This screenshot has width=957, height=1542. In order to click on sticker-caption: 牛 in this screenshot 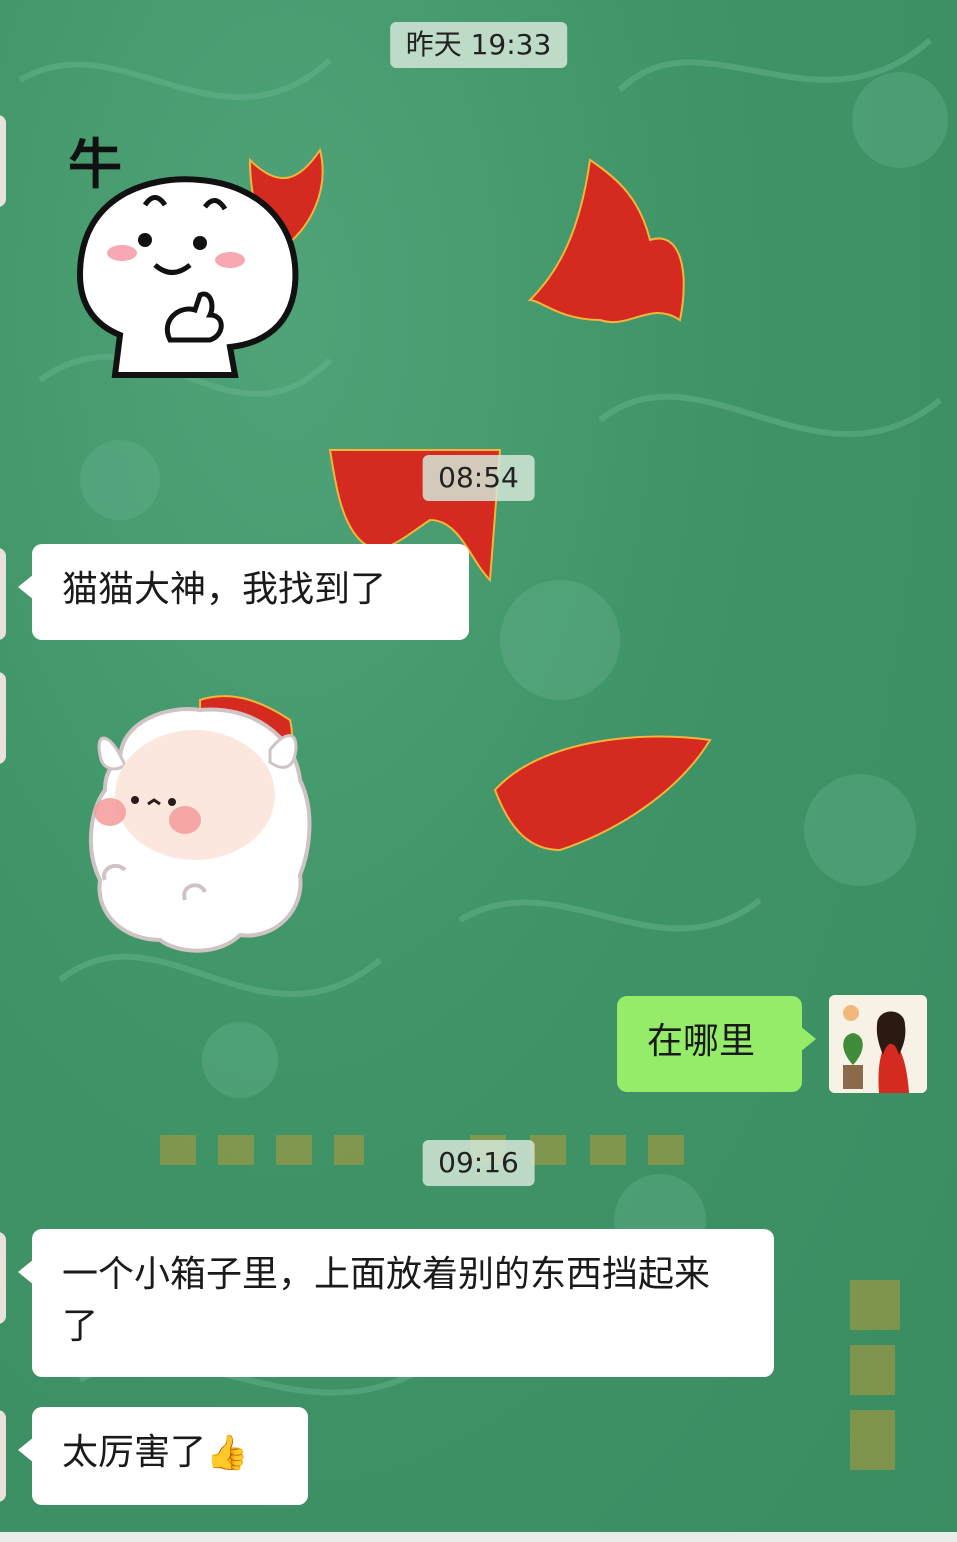, I will do `click(95, 164)`.